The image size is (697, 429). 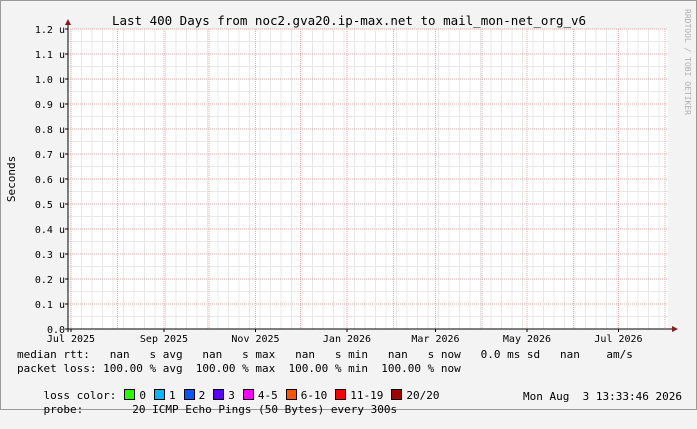 I want to click on x-tick-label: Mar 2026, so click(x=435, y=339).